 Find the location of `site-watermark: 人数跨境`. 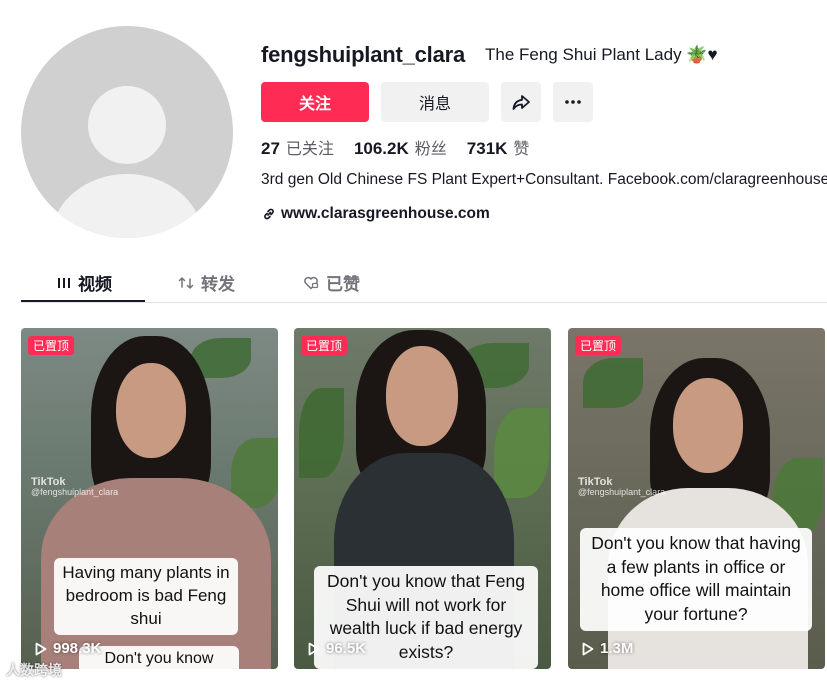

site-watermark: 人数跨境 is located at coordinates (34, 670).